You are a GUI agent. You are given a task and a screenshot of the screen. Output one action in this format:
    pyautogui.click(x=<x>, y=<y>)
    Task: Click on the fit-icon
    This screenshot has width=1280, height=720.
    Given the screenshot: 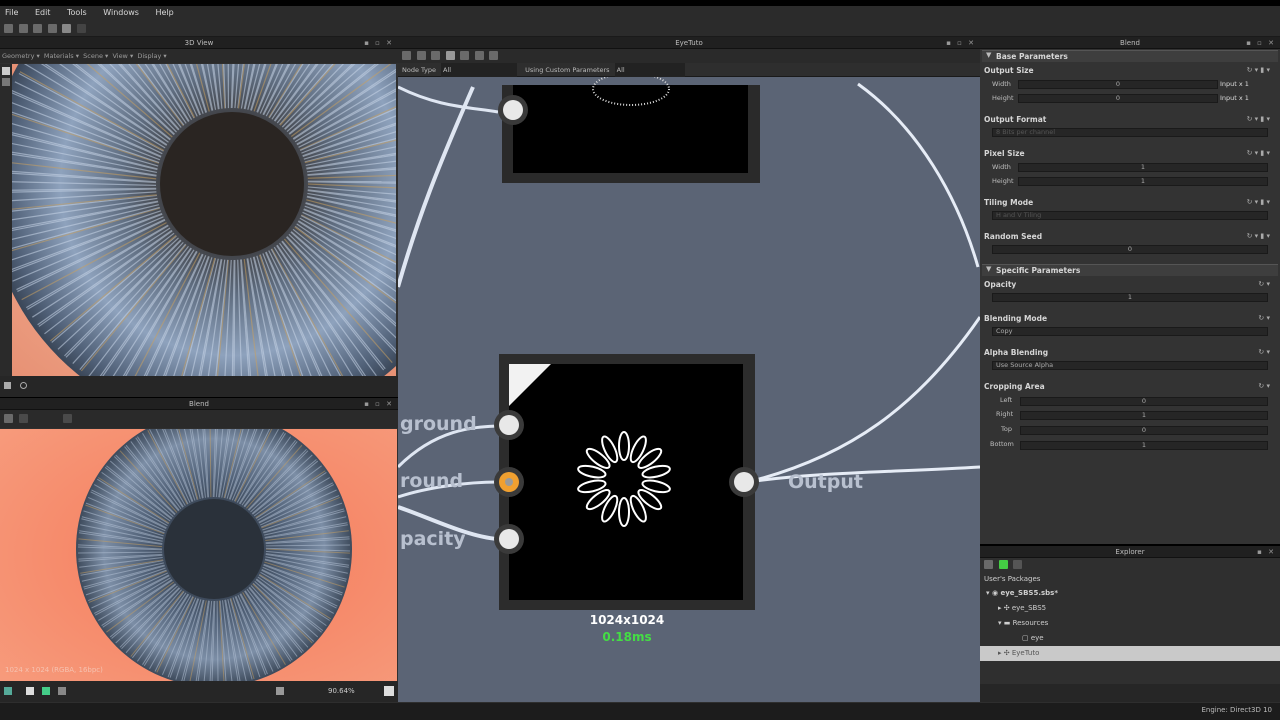 What is the action you would take?
    pyautogui.click(x=280, y=691)
    